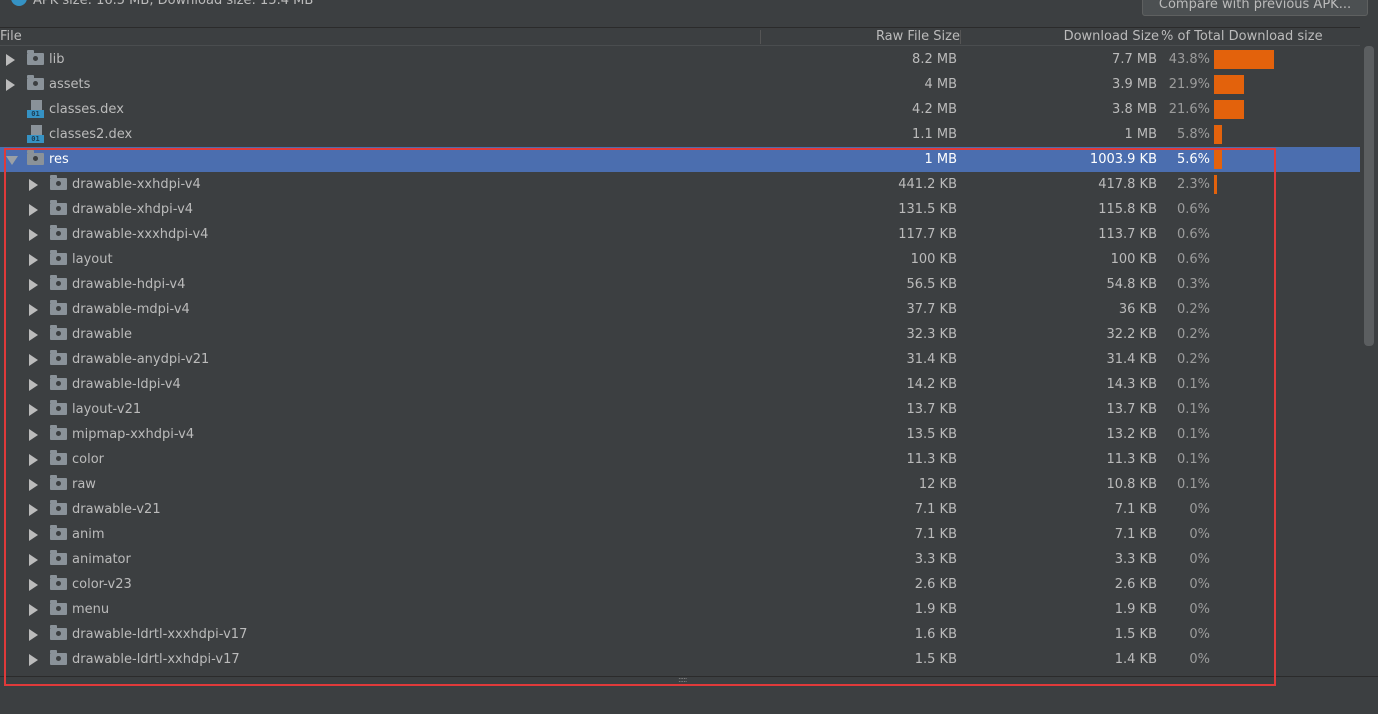  Describe the element at coordinates (680, 409) in the screenshot. I see `table-row: layout-v21 13.7 KB 13.7 KB 0.1%` at that location.